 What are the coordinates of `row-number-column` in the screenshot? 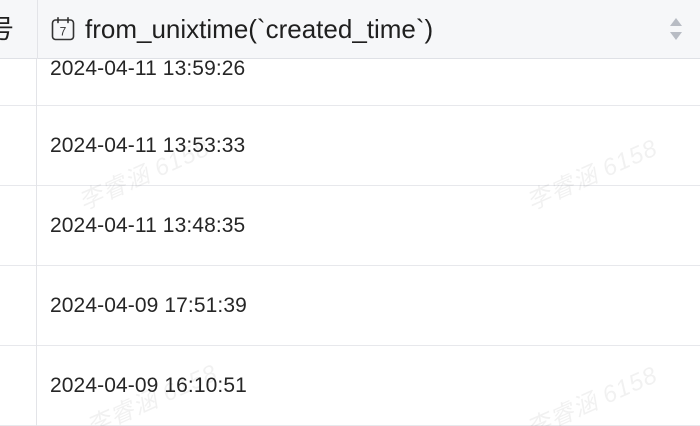 It's located at (18, 213).